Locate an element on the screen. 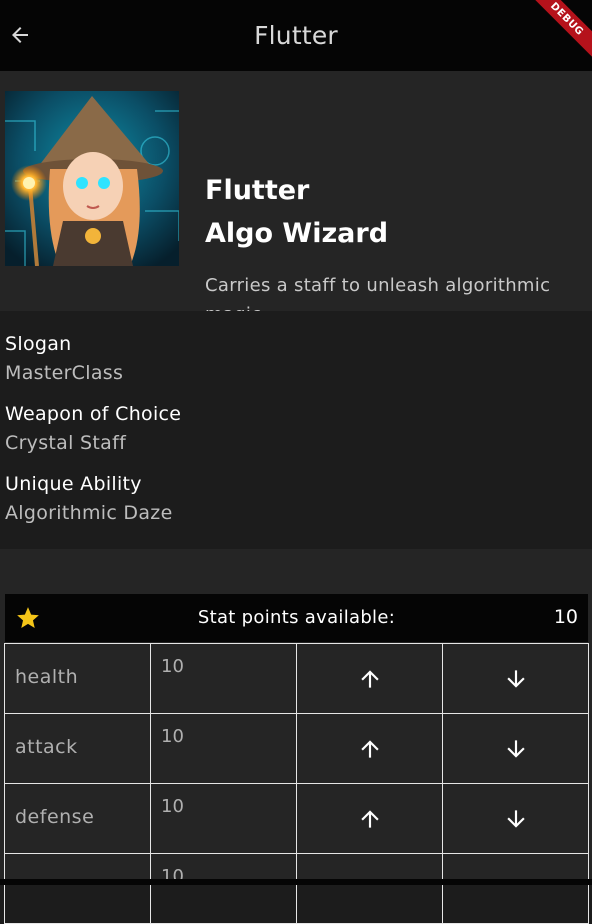  decrease-defense-button is located at coordinates (515, 818).